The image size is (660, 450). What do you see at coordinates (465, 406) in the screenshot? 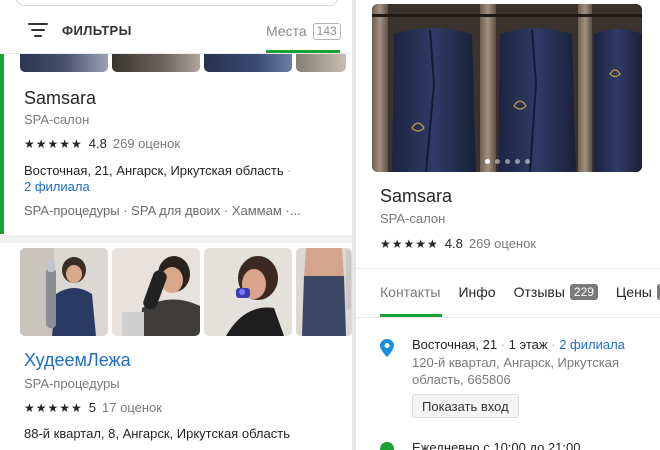
I see `show-entrance-button: Показать вход` at bounding box center [465, 406].